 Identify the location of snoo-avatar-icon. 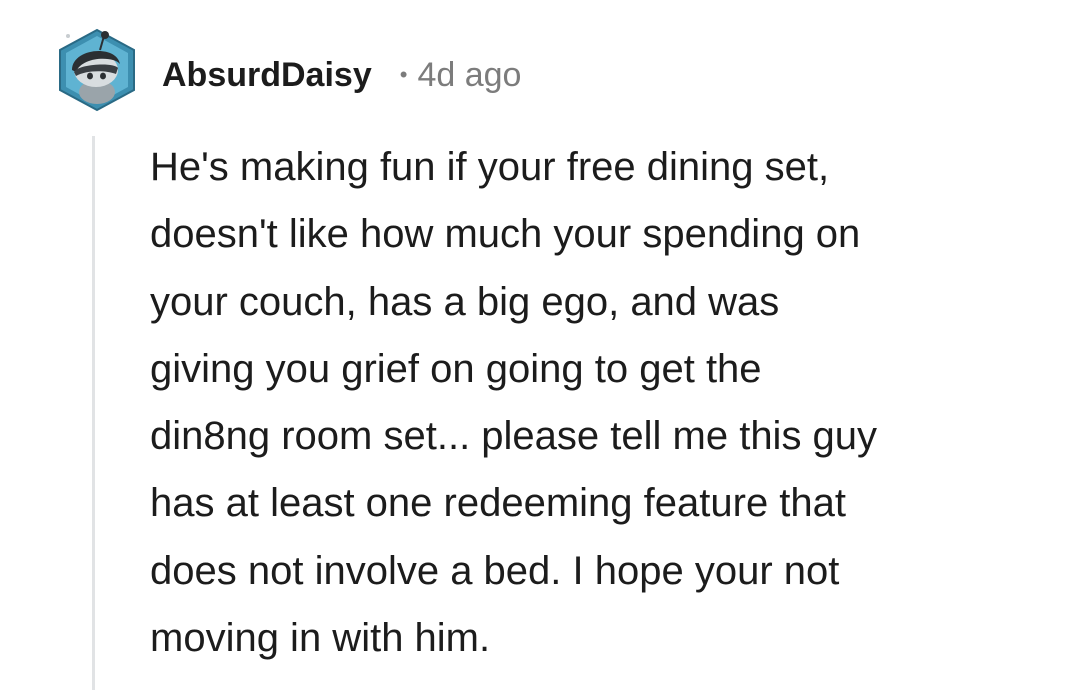
(97, 70).